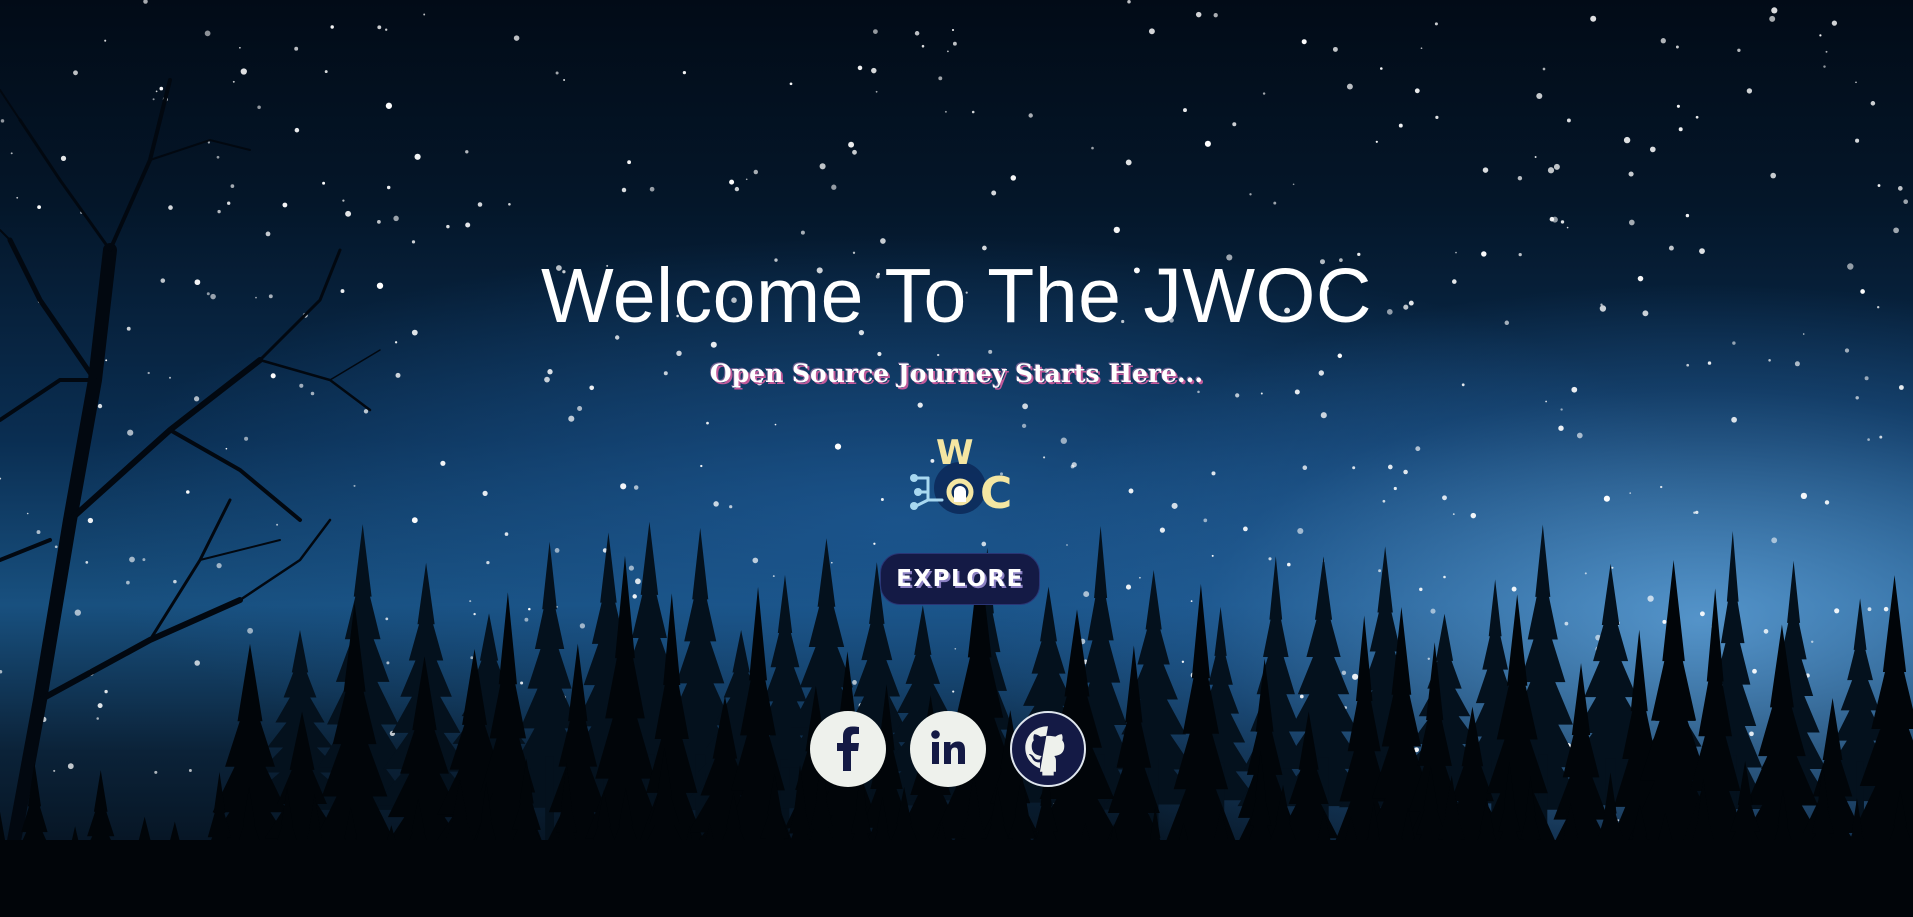 This screenshot has height=917, width=1913. I want to click on explore-button: EXPLORE, so click(960, 579).